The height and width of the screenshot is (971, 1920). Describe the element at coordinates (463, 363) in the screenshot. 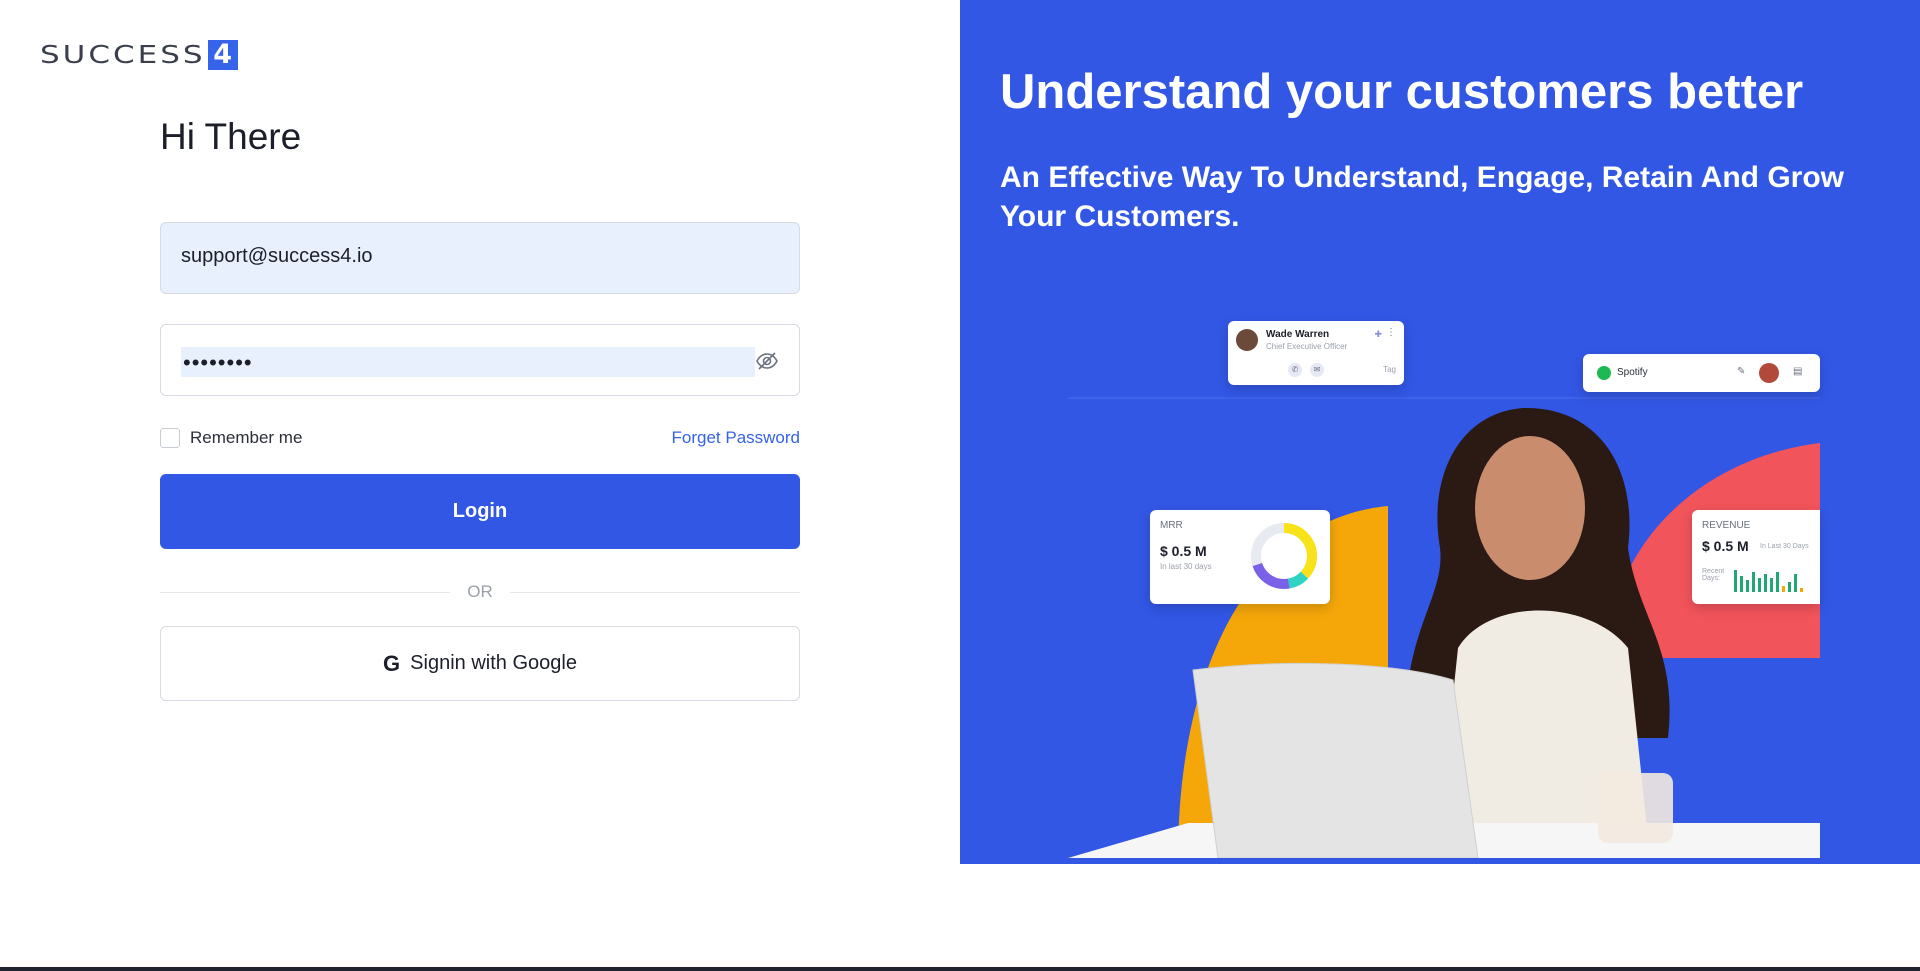

I see `password-field` at that location.